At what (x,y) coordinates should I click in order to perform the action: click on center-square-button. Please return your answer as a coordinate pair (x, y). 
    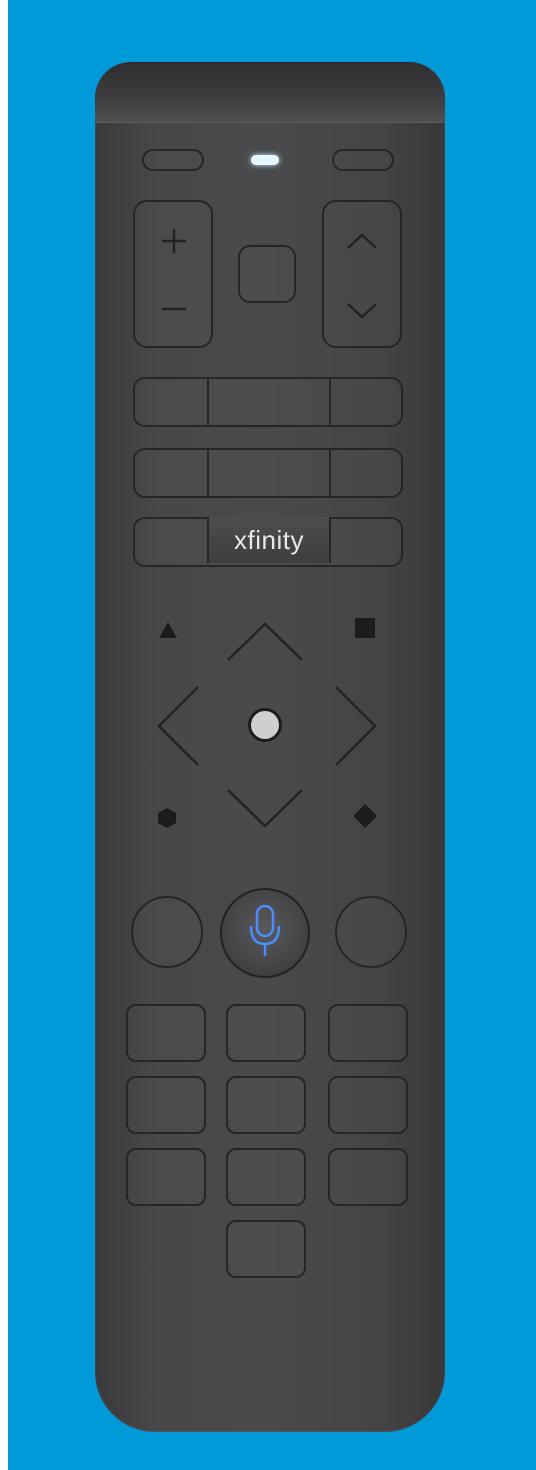
    Looking at the image, I should click on (267, 274).